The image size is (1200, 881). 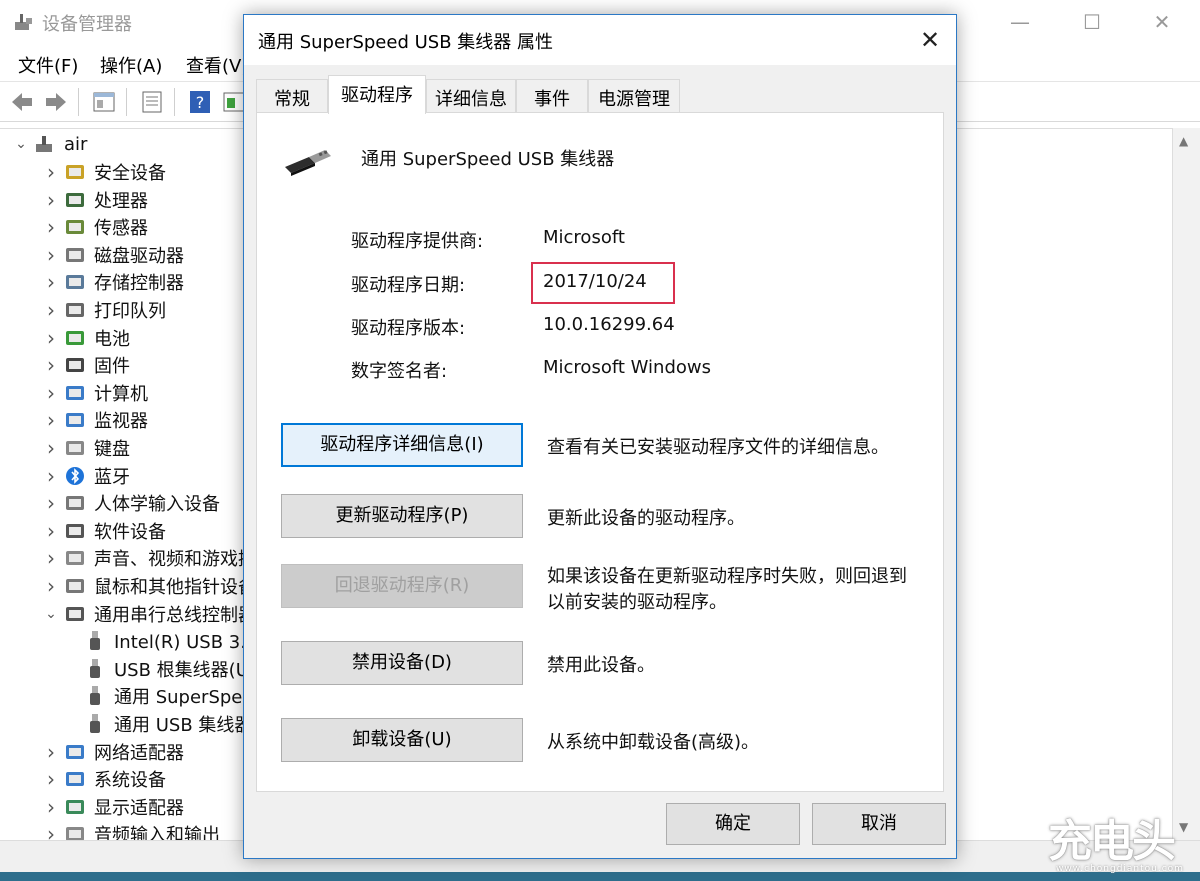 What do you see at coordinates (131, 503) in the screenshot?
I see `tree-category-row: › 人体学输入设备` at bounding box center [131, 503].